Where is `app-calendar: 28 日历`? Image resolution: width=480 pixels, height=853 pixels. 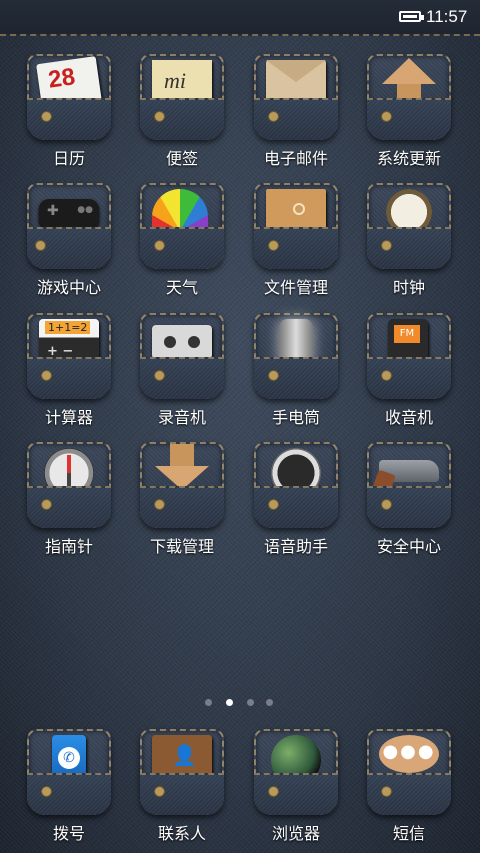 app-calendar: 28 日历 is located at coordinates (69, 114).